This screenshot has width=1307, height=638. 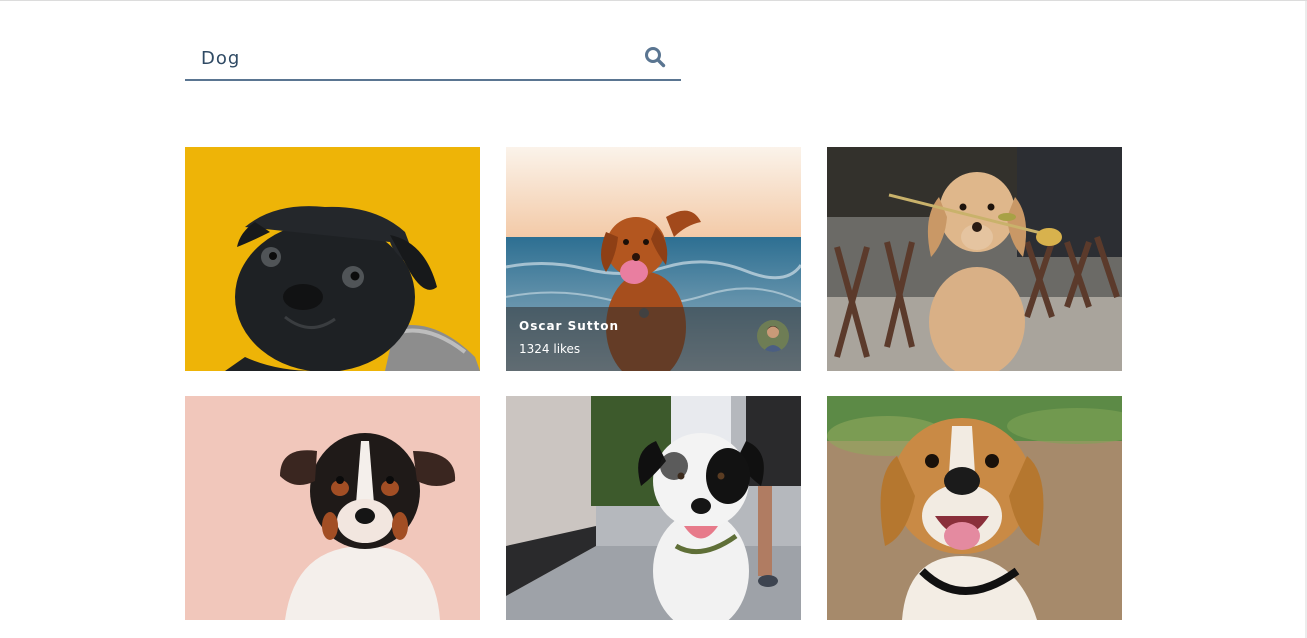 What do you see at coordinates (405, 58) in the screenshot?
I see `search-input` at bounding box center [405, 58].